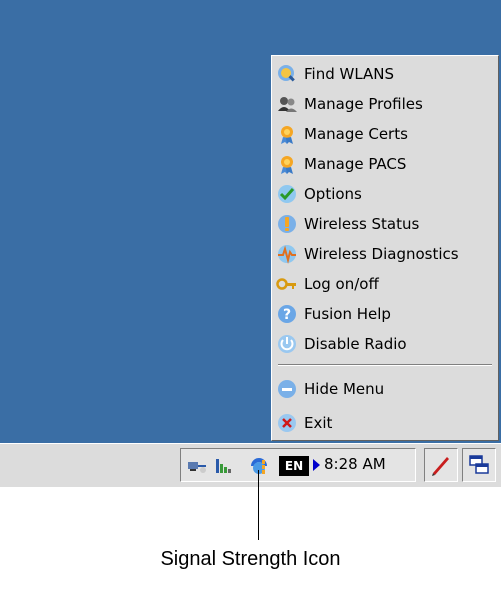  I want to click on input-language-badge: EN, so click(294, 466).